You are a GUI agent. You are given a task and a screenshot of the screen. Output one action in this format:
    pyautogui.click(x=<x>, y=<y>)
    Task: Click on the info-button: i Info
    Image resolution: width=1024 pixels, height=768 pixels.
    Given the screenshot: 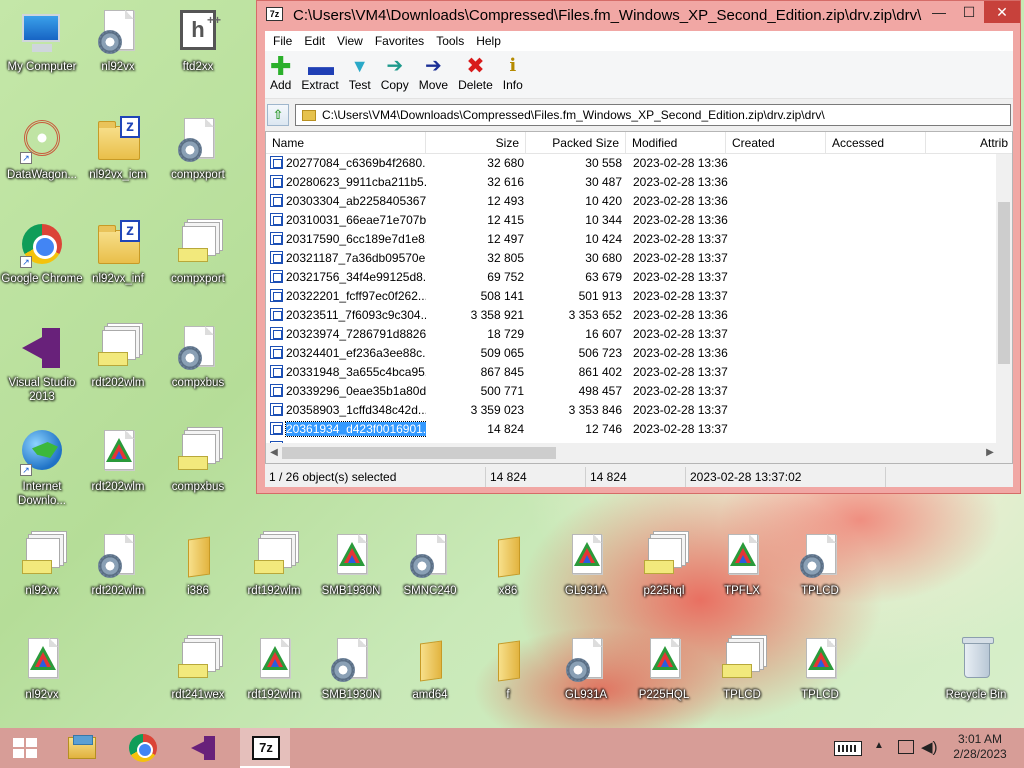 What is the action you would take?
    pyautogui.click(x=513, y=71)
    